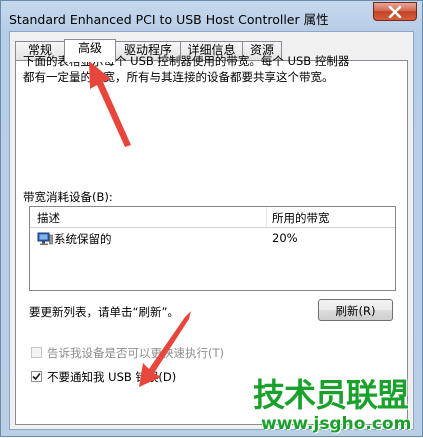  What do you see at coordinates (266, 217) in the screenshot?
I see `column-separator` at bounding box center [266, 217].